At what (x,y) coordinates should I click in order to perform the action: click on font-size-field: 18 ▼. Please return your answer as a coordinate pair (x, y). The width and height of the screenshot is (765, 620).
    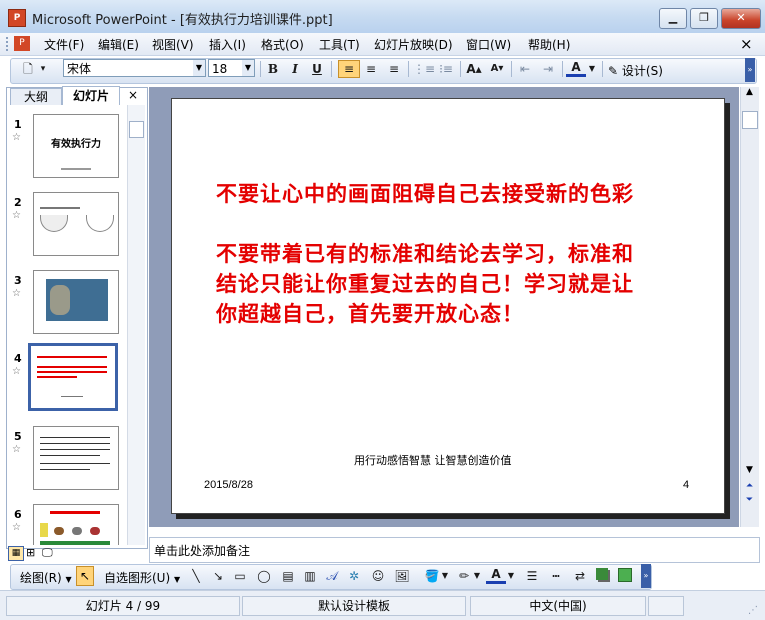
    Looking at the image, I should click on (231, 68).